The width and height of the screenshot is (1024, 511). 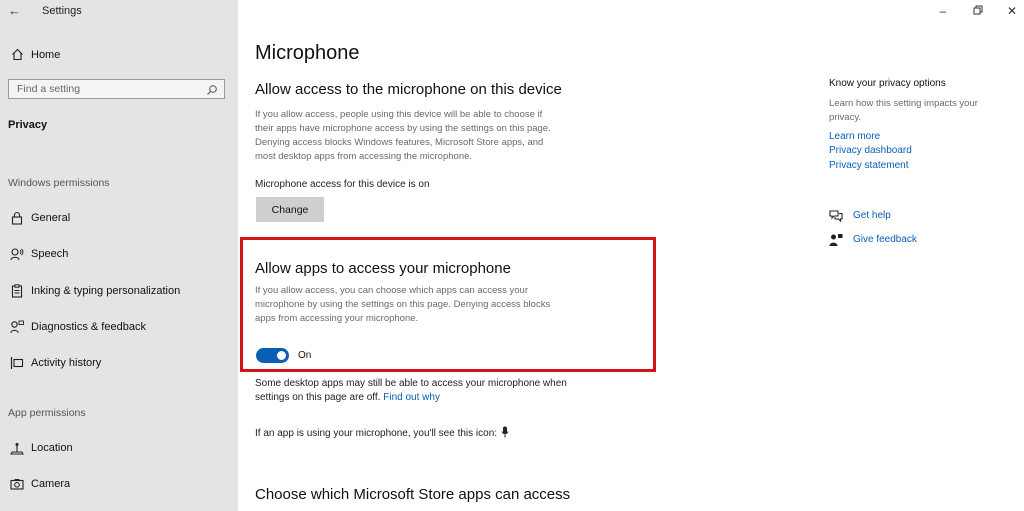 I want to click on title-bar-left: ← Settings, so click(x=119, y=13).